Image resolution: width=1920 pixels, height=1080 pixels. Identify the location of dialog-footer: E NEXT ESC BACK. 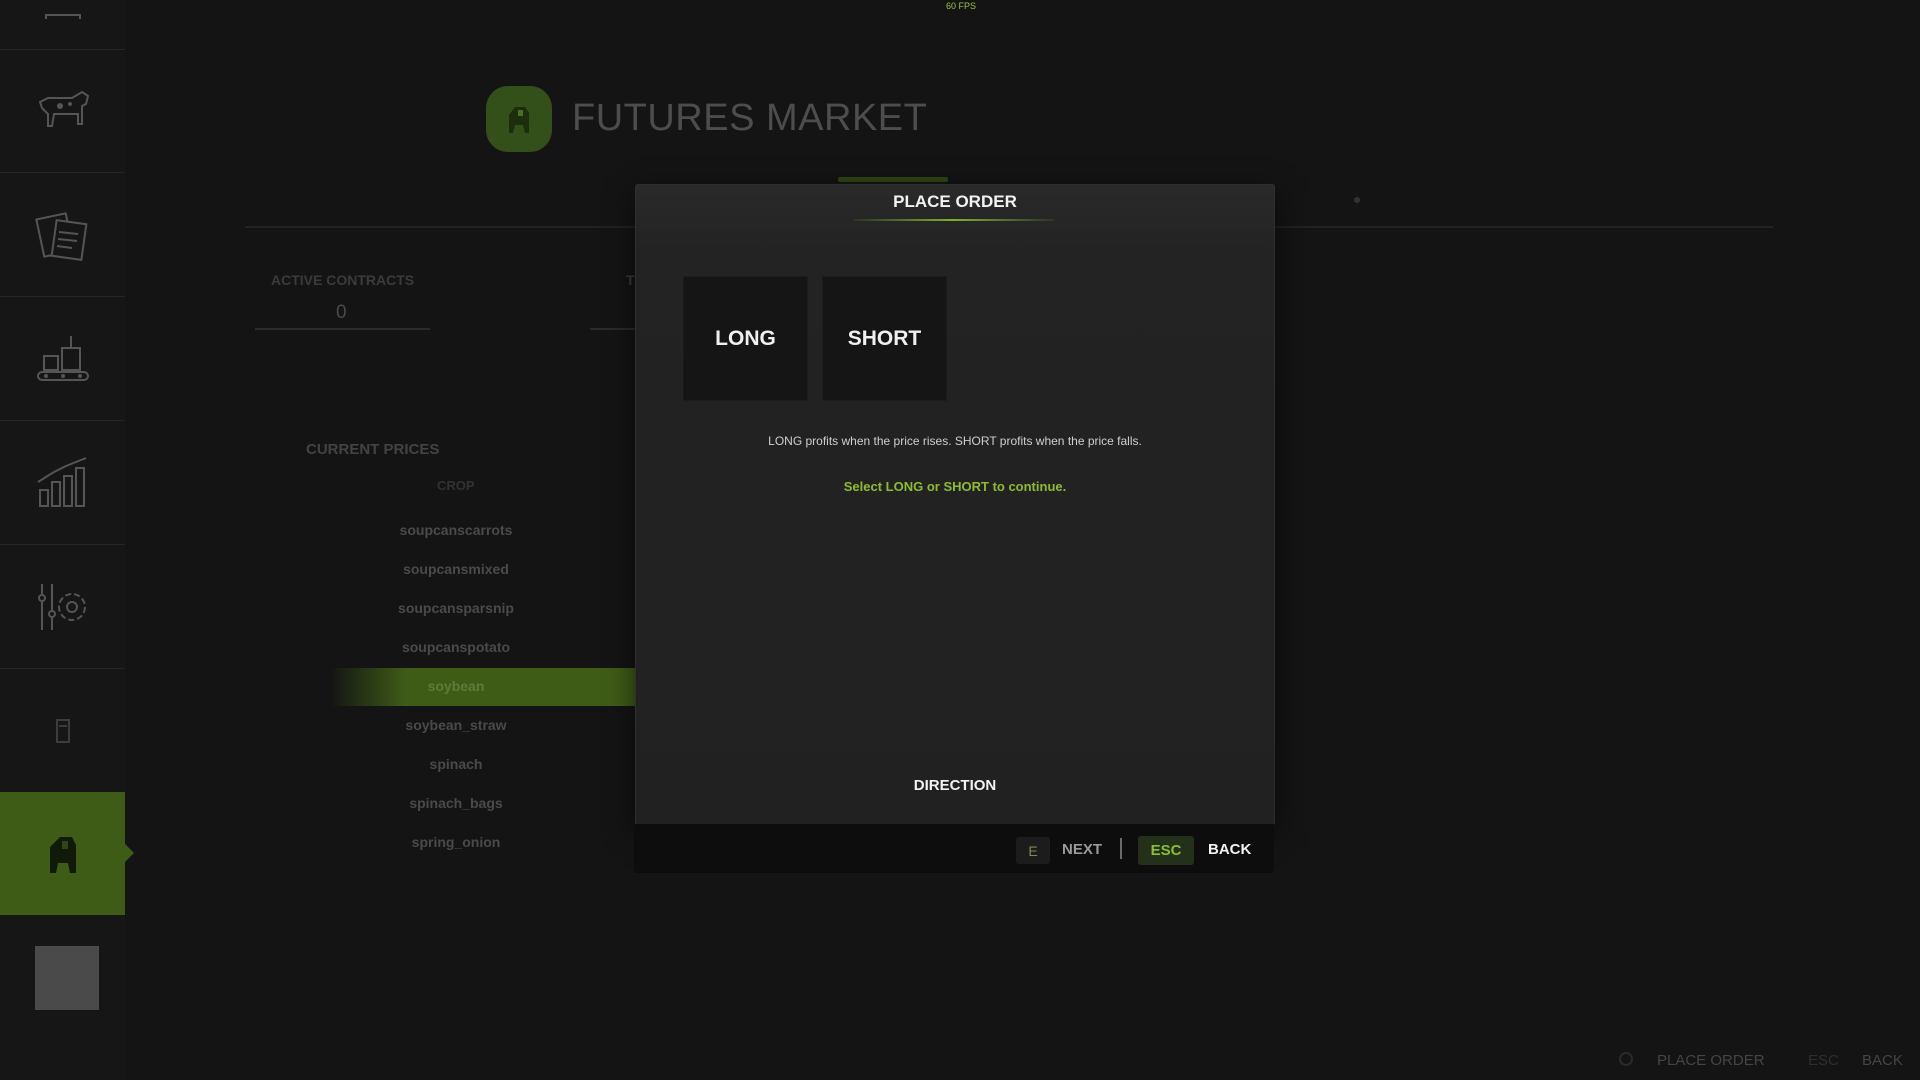
(954, 848).